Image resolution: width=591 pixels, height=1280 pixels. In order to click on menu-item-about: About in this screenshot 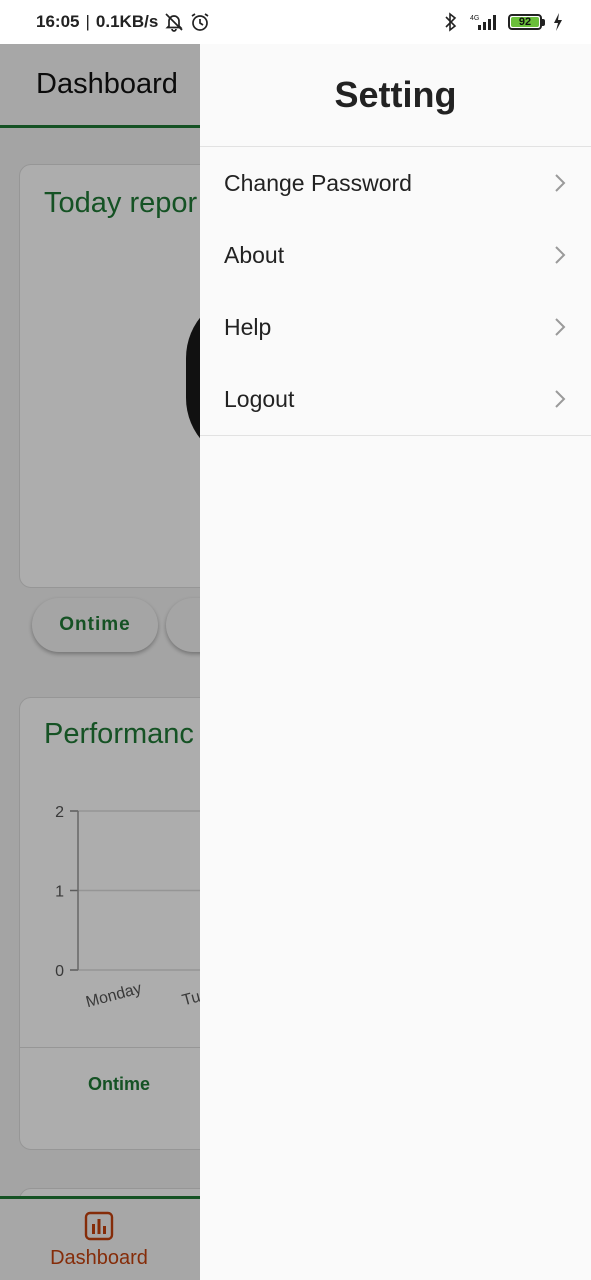, I will do `click(395, 255)`.